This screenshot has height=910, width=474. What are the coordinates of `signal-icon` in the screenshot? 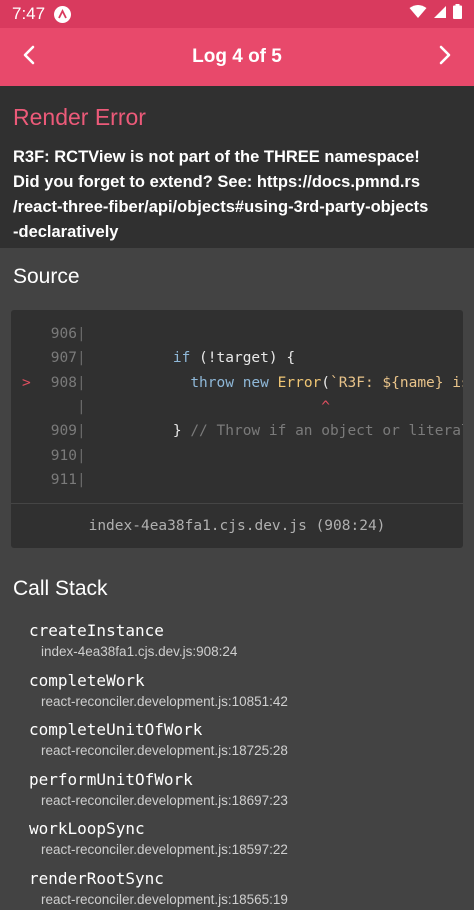 It's located at (440, 14).